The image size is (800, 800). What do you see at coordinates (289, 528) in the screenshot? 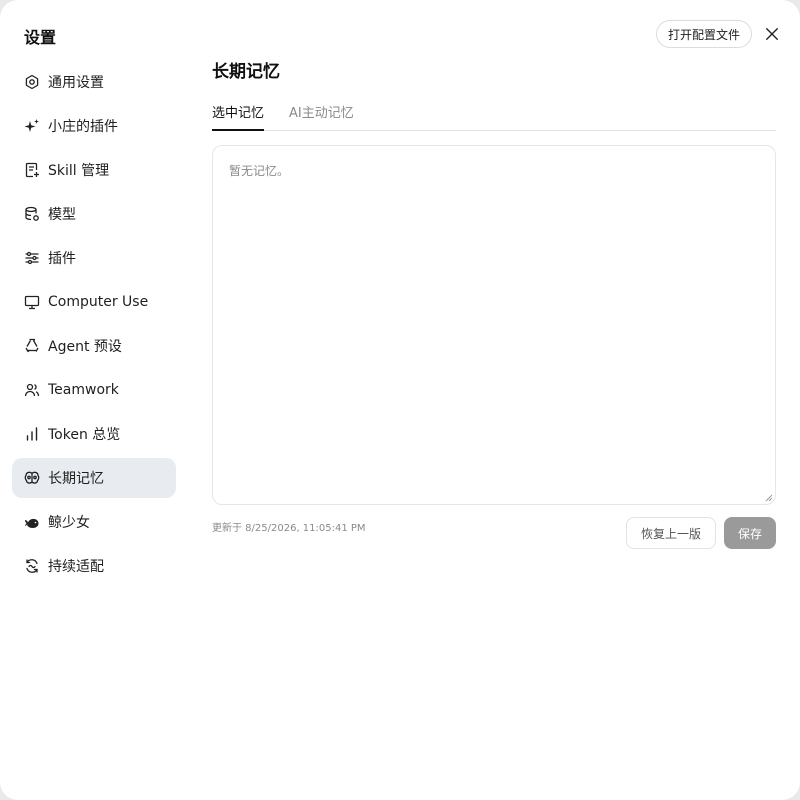
I see `updated-timestamp: 更新于 8/25/2026, 11:05:41 PM` at bounding box center [289, 528].